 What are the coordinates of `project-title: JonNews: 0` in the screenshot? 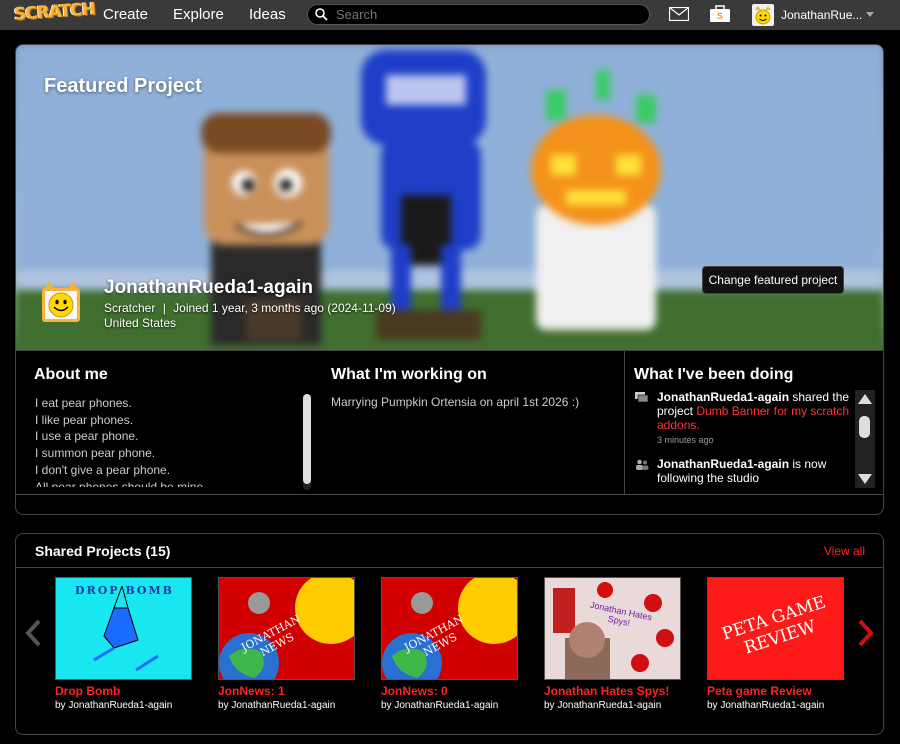 It's located at (449, 691).